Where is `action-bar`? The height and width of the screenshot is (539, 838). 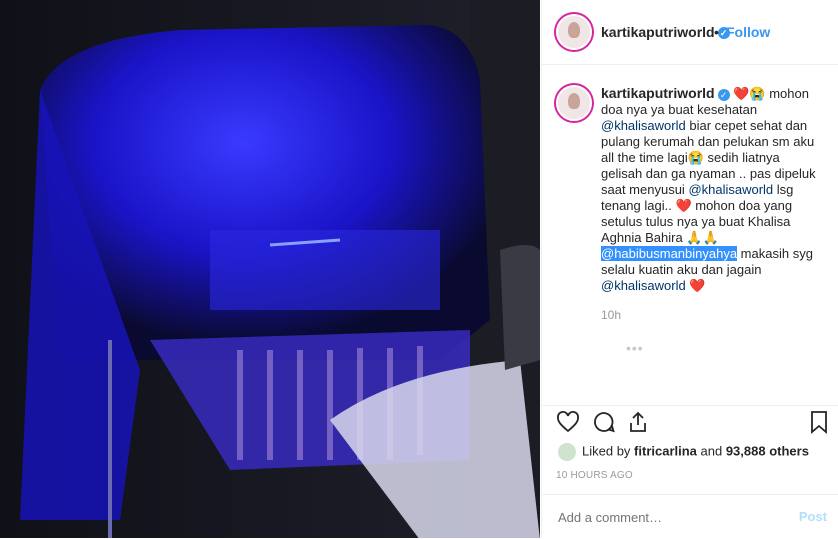
action-bar is located at coordinates (690, 421).